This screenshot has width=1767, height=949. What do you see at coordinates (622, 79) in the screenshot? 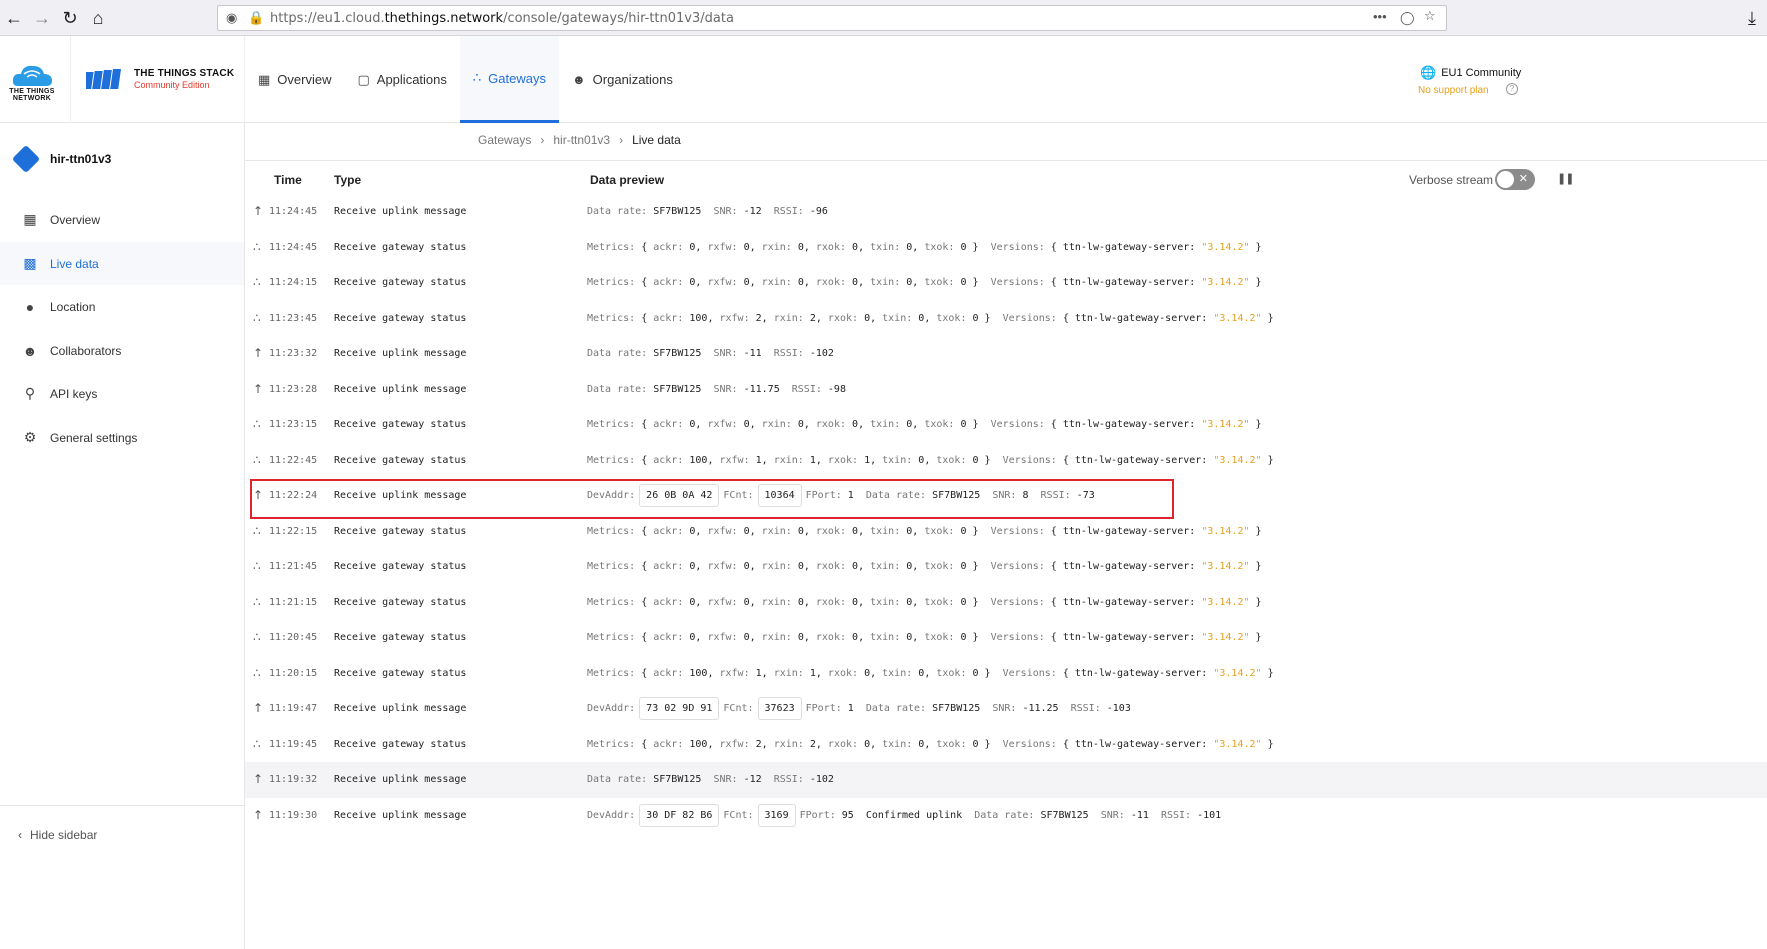
I see `nav-organizations: ☻ Organizations` at bounding box center [622, 79].